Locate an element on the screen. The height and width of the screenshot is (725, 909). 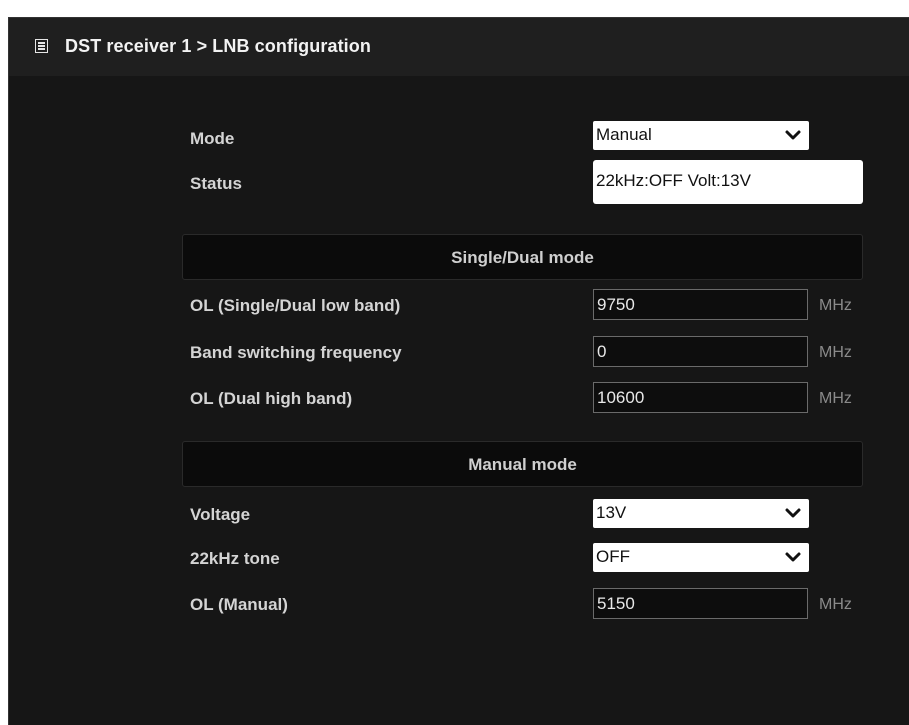
ol-low-band-label: OL (Single/Dual low band) is located at coordinates (295, 305).